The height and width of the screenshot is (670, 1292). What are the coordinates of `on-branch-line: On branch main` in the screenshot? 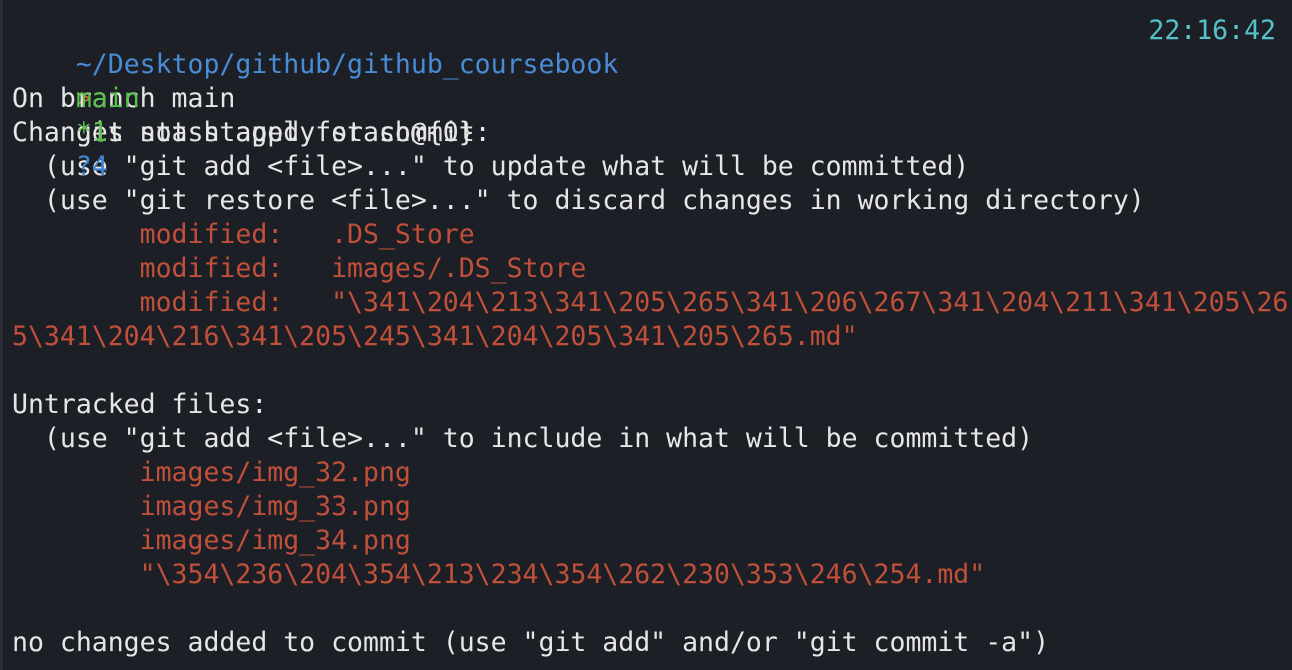 It's located at (124, 98).